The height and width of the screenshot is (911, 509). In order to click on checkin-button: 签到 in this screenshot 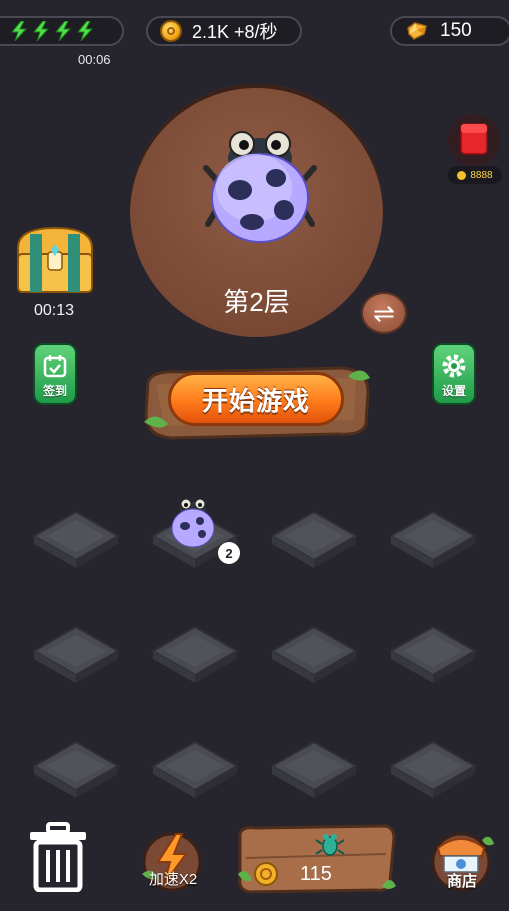, I will do `click(55, 374)`.